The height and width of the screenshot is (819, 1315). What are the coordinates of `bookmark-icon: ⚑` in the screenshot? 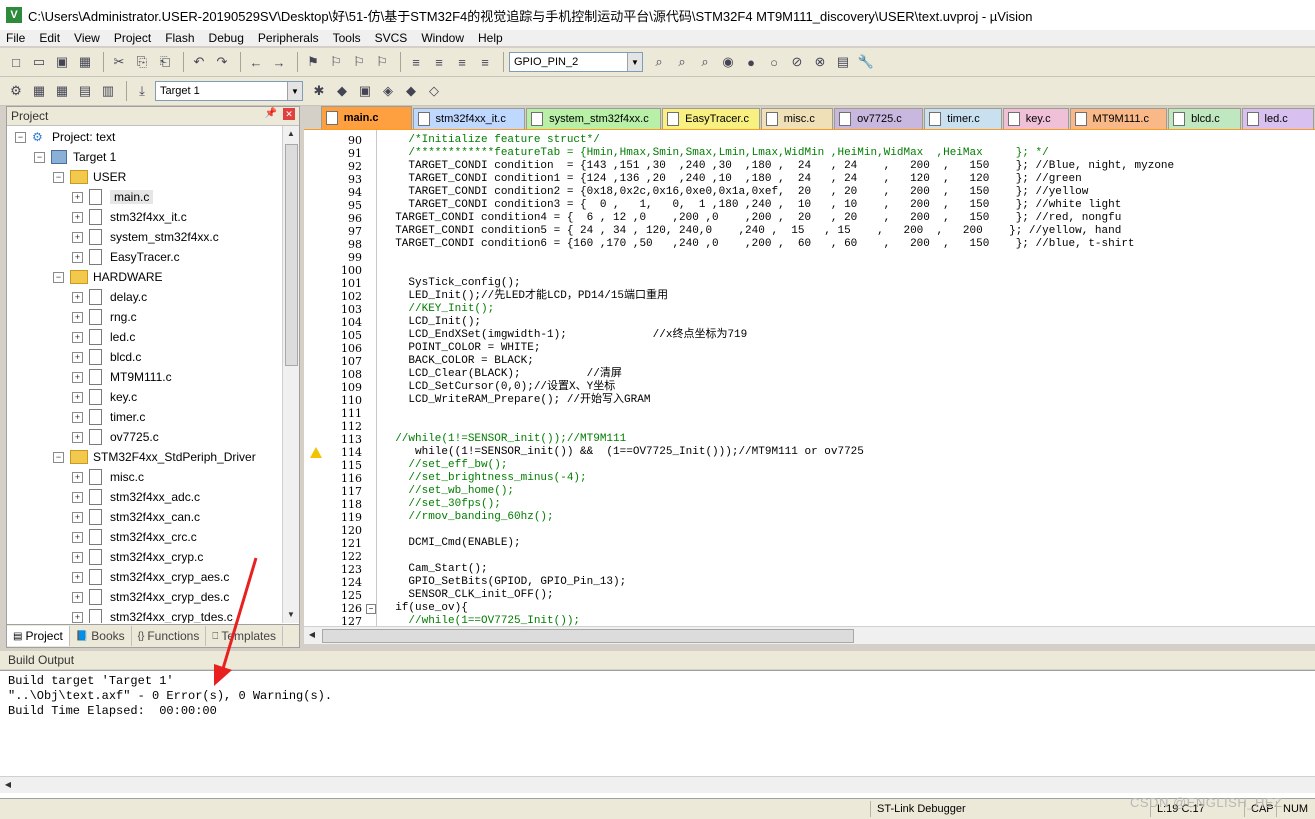 It's located at (313, 62).